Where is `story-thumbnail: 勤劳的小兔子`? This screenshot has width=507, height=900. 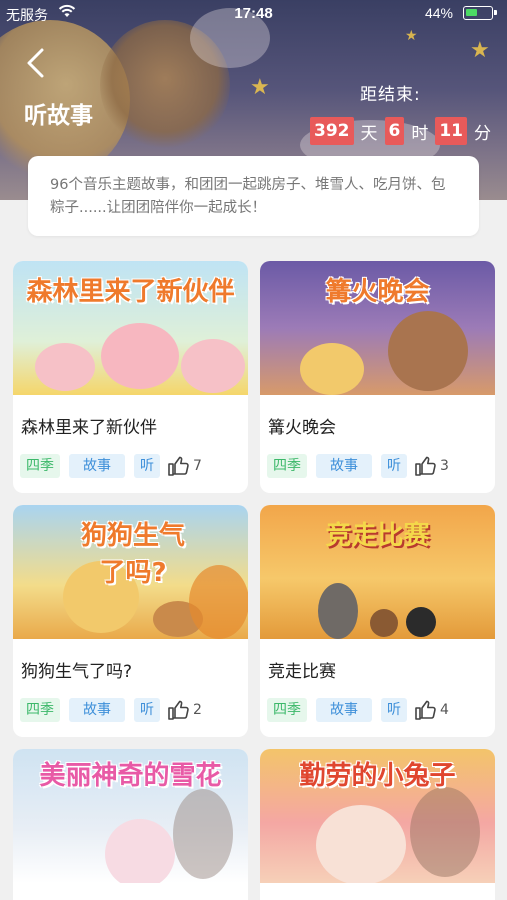 story-thumbnail: 勤劳的小兔子 is located at coordinates (377, 816).